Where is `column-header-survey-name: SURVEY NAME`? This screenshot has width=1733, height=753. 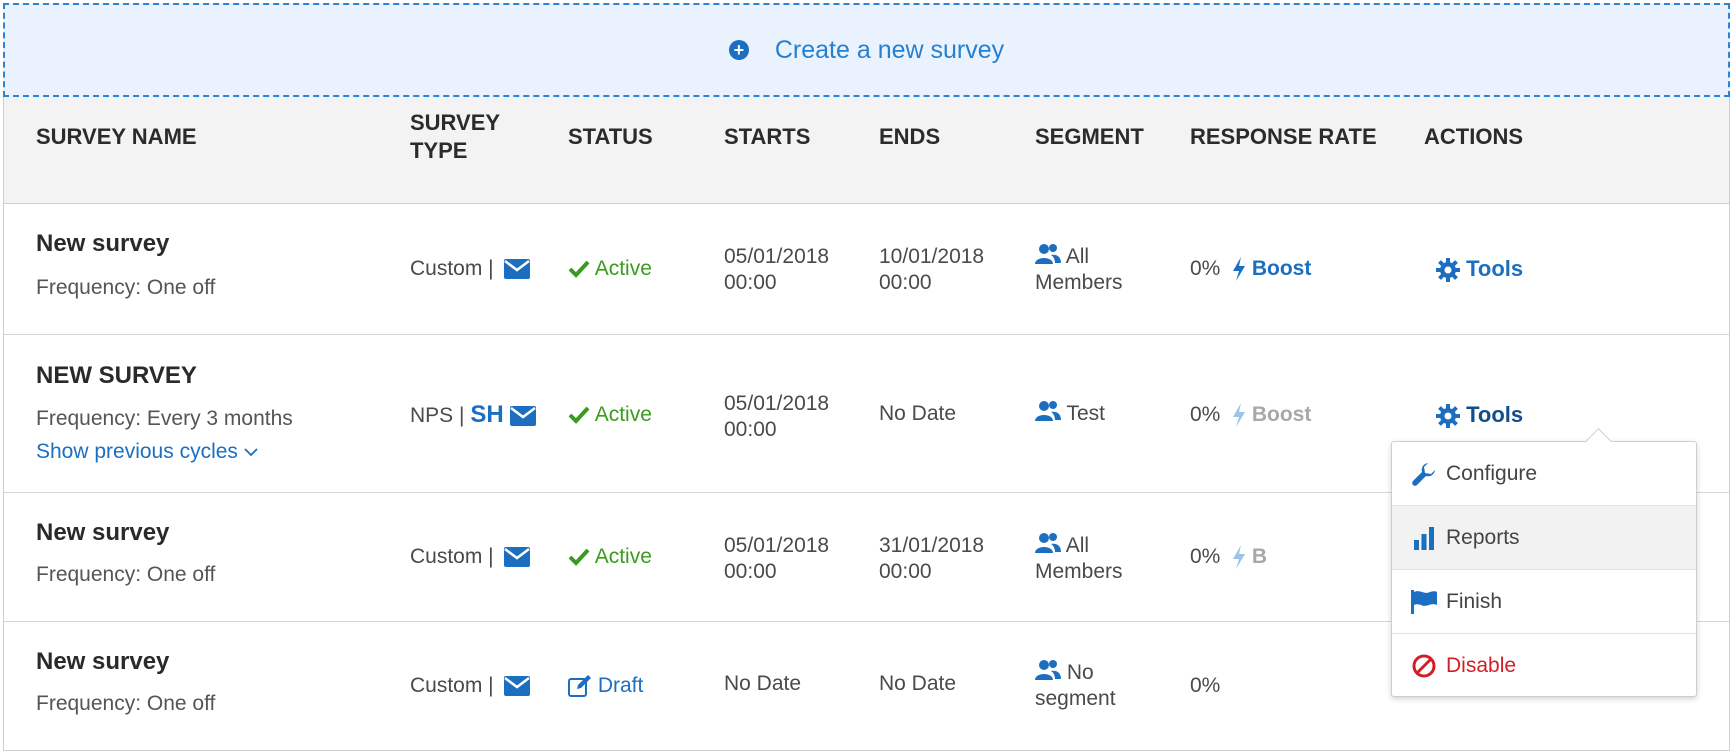 column-header-survey-name: SURVEY NAME is located at coordinates (116, 136).